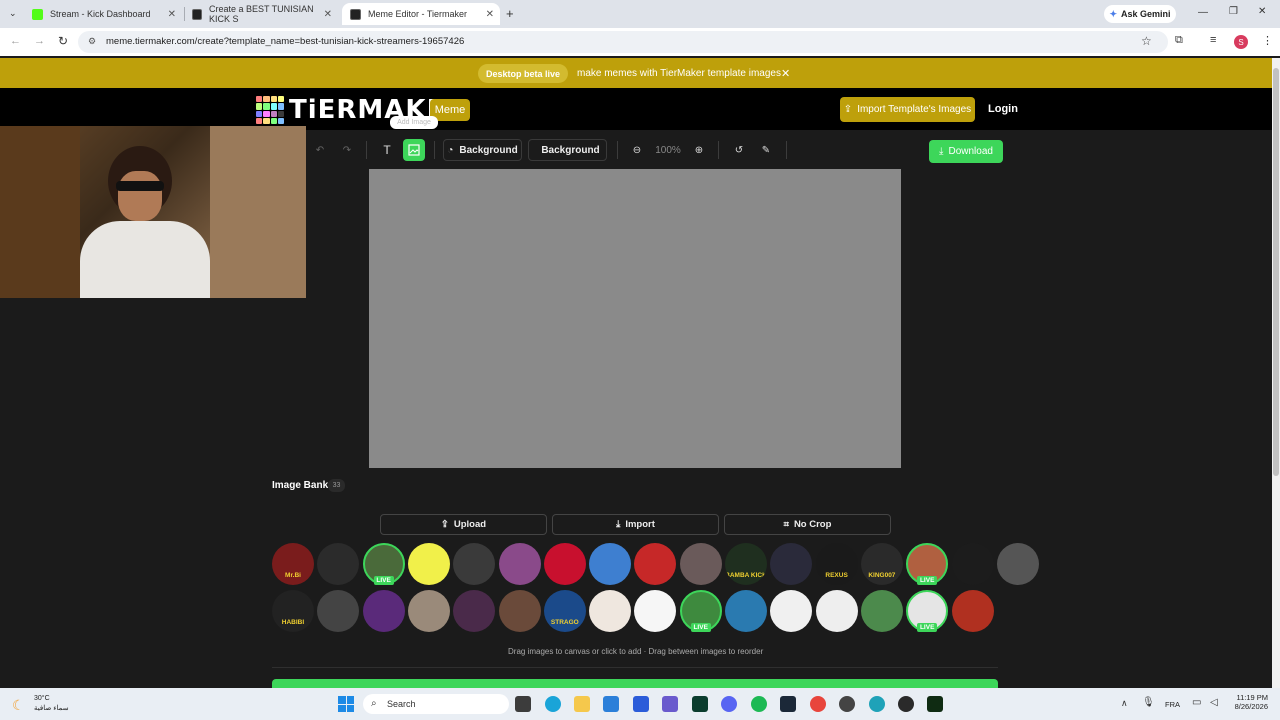  I want to click on pencil-icon: ✎, so click(766, 150).